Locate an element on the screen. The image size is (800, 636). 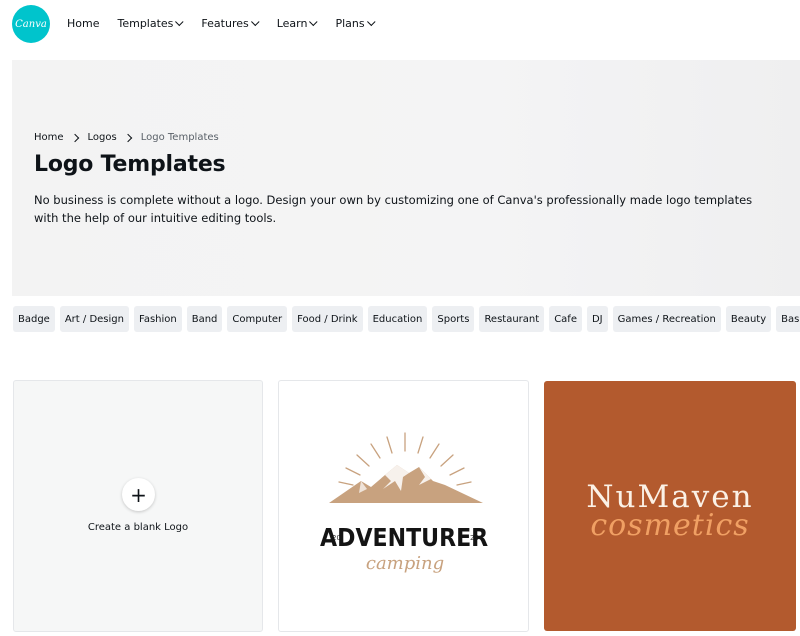
nav-menu: Home Templates Features Learn Plans is located at coordinates (230, 23).